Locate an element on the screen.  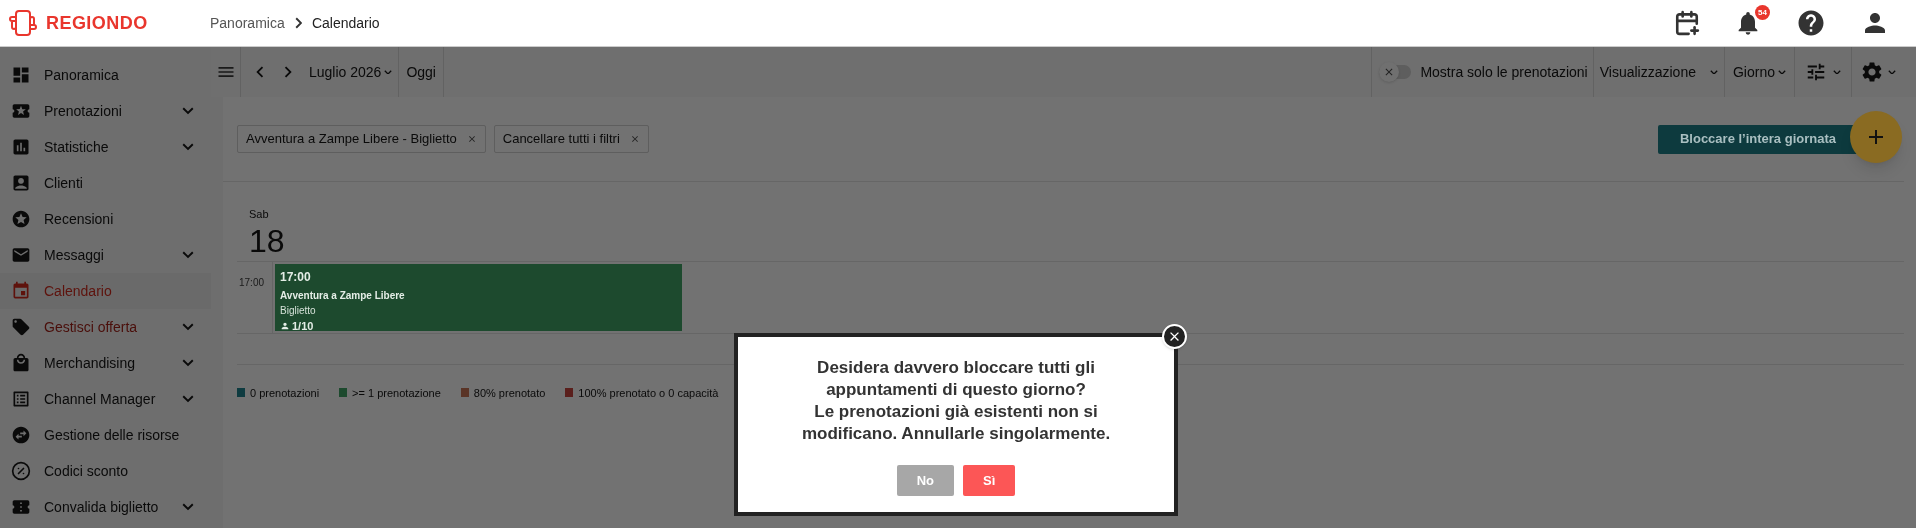
event-time: 17:00 is located at coordinates (295, 277).